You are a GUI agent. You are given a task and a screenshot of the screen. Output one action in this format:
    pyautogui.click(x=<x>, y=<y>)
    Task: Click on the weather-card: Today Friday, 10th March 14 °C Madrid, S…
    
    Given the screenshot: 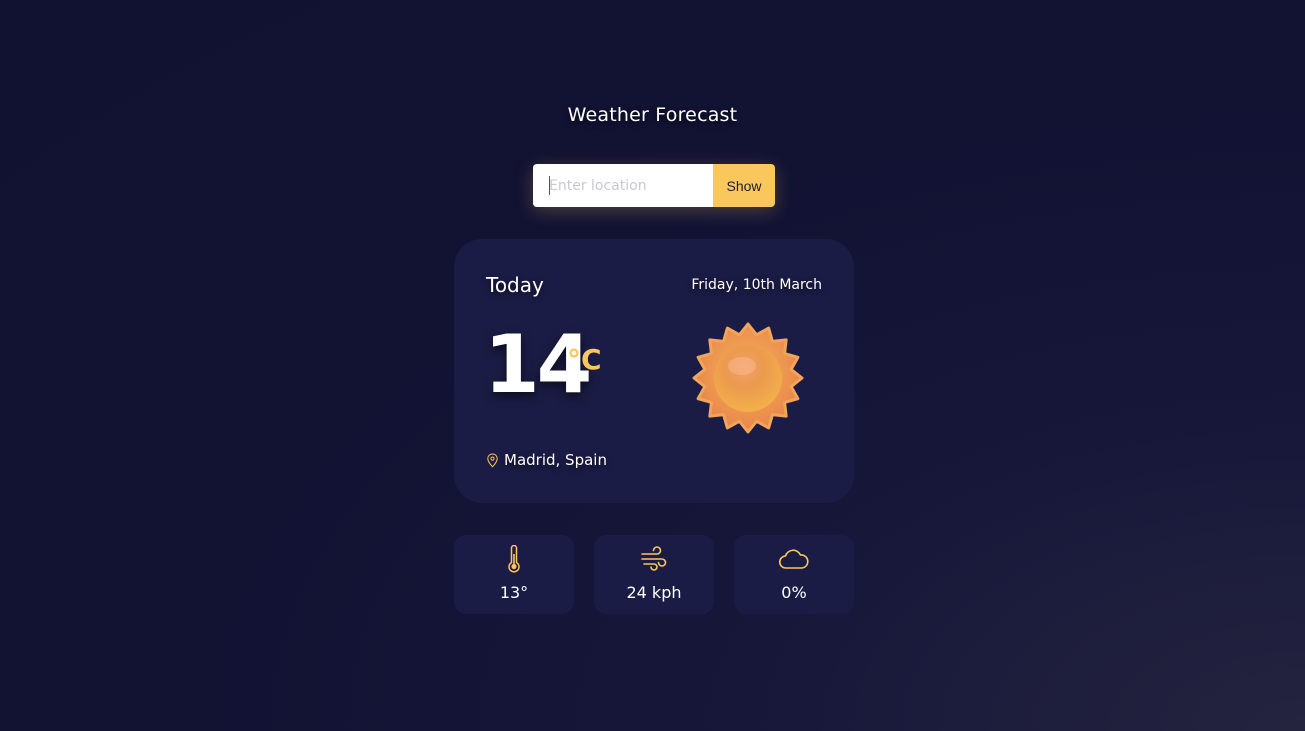 What is the action you would take?
    pyautogui.click(x=654, y=371)
    